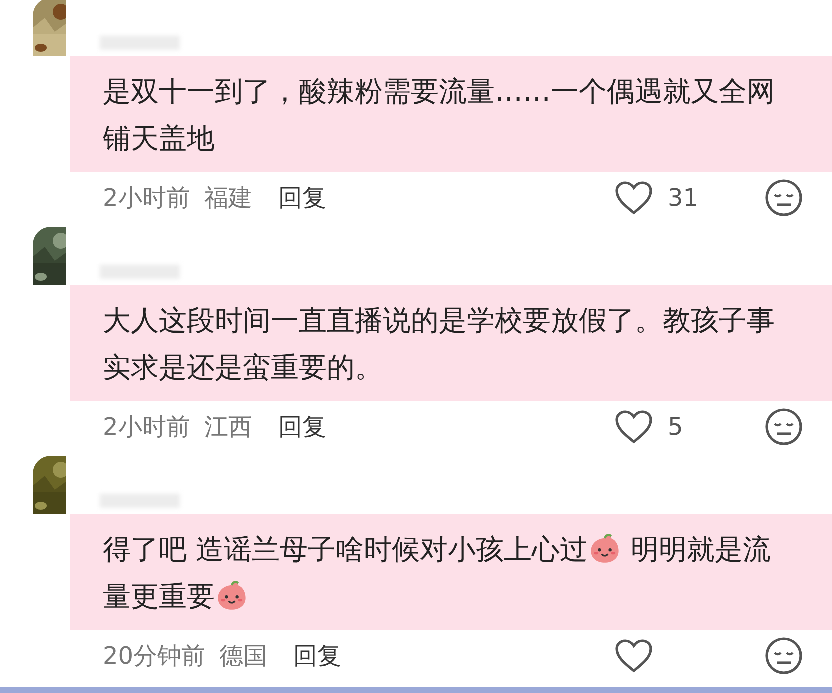 The image size is (832, 693). I want to click on comment-location: 江西, so click(228, 427).